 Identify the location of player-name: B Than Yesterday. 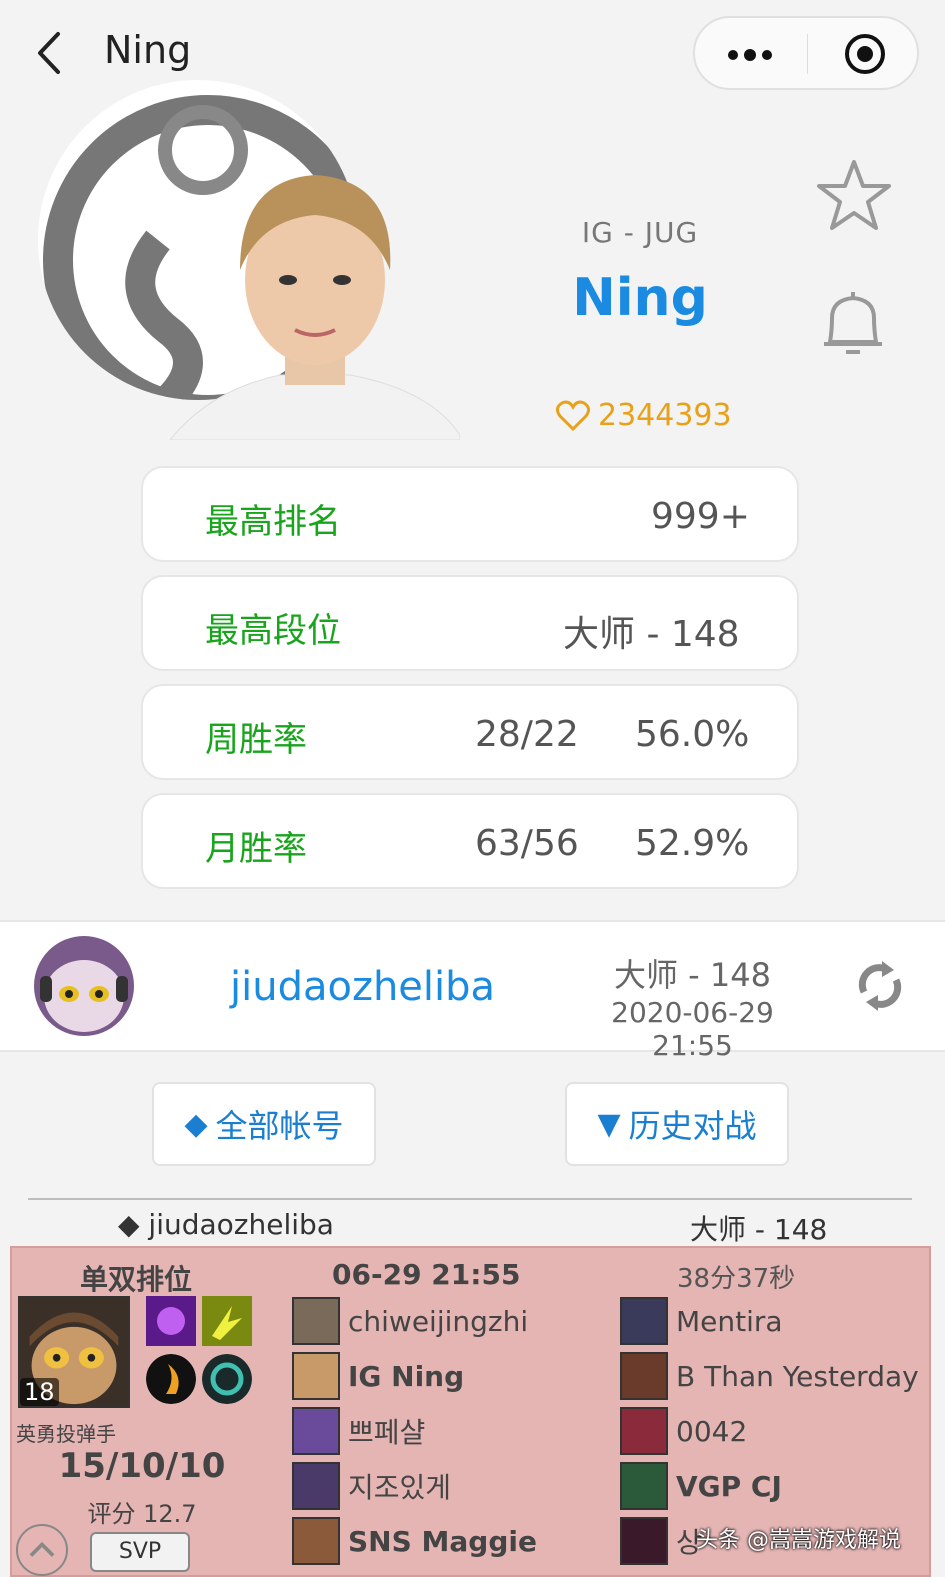
(797, 1376).